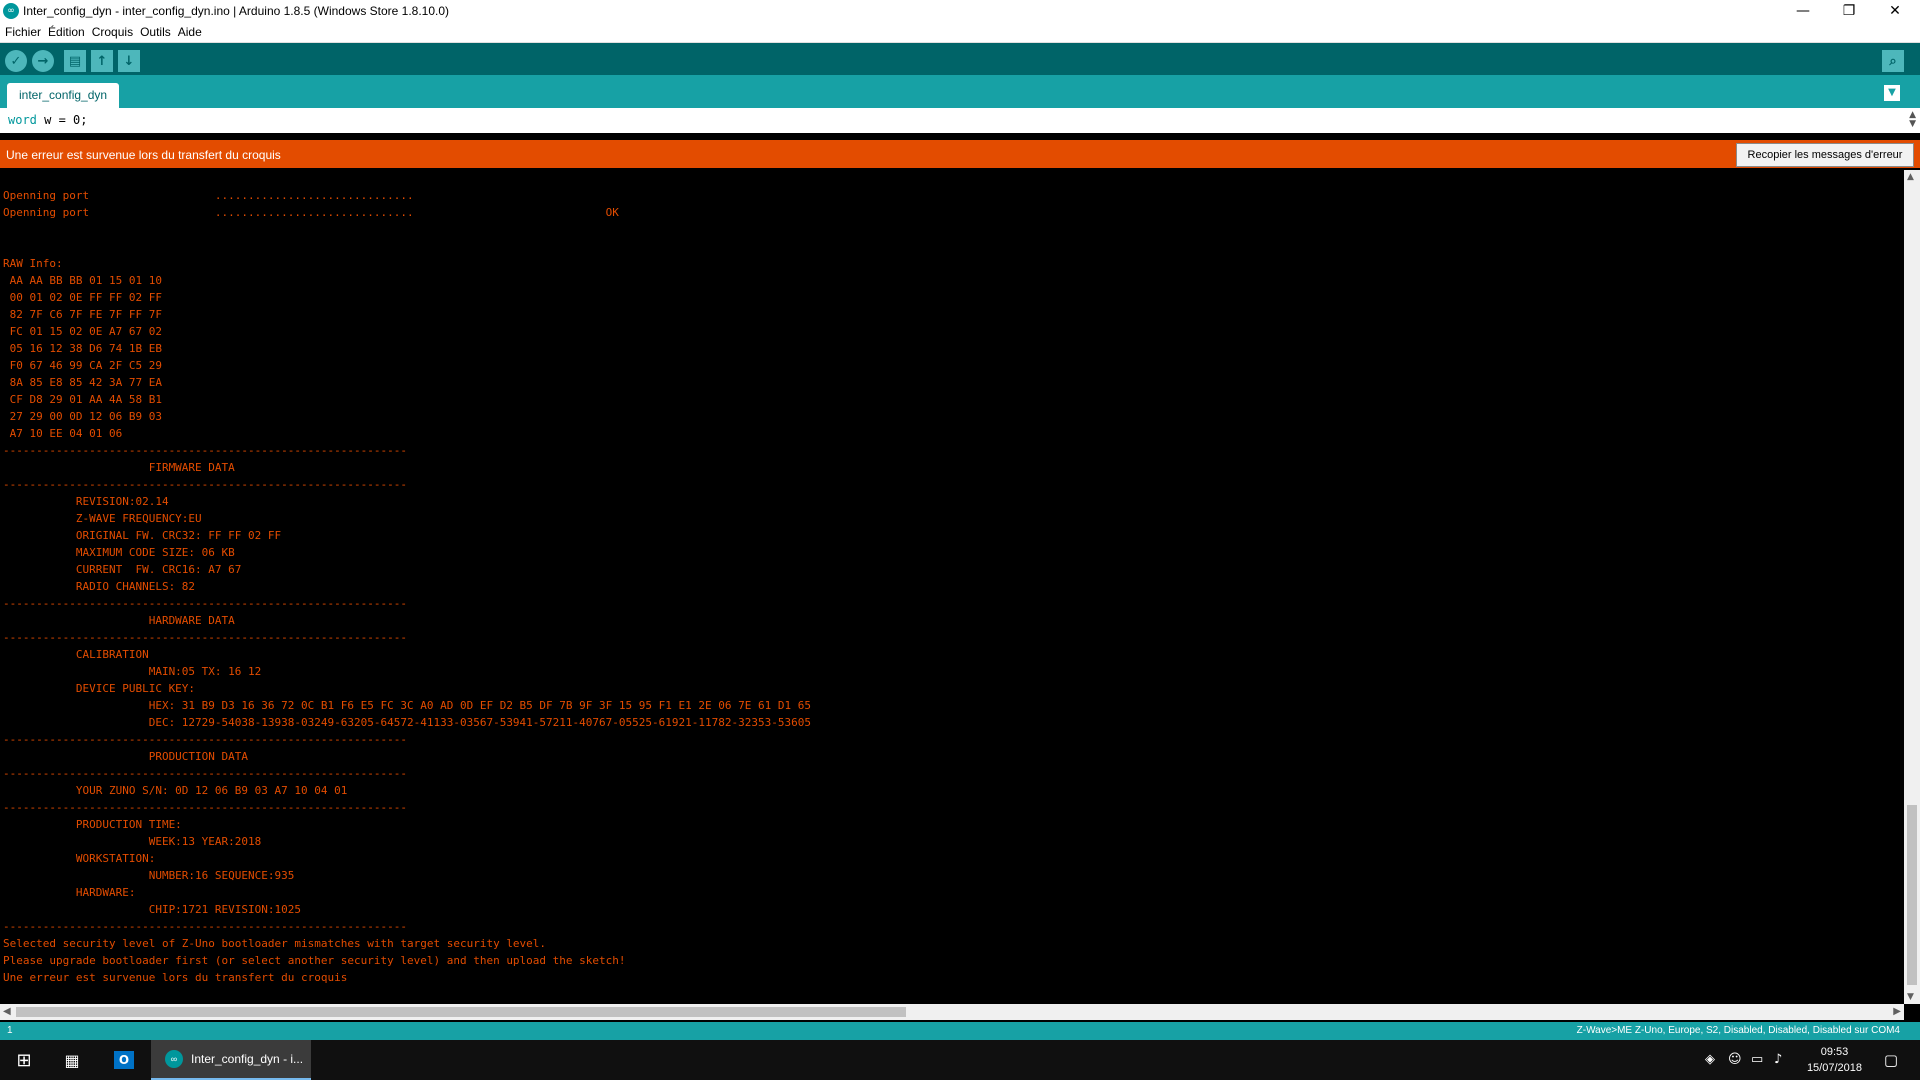  Describe the element at coordinates (960, 32) in the screenshot. I see `menu-bar: Fichier Édition Croquis Outils Aide` at that location.